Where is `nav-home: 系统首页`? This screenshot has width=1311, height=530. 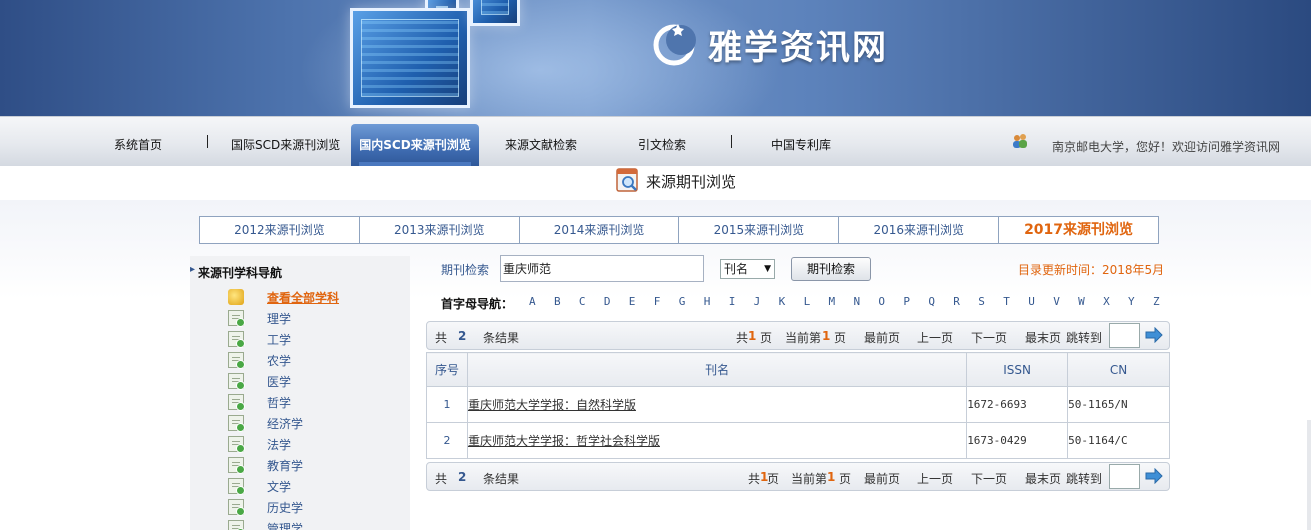 nav-home: 系统首页 is located at coordinates (138, 144).